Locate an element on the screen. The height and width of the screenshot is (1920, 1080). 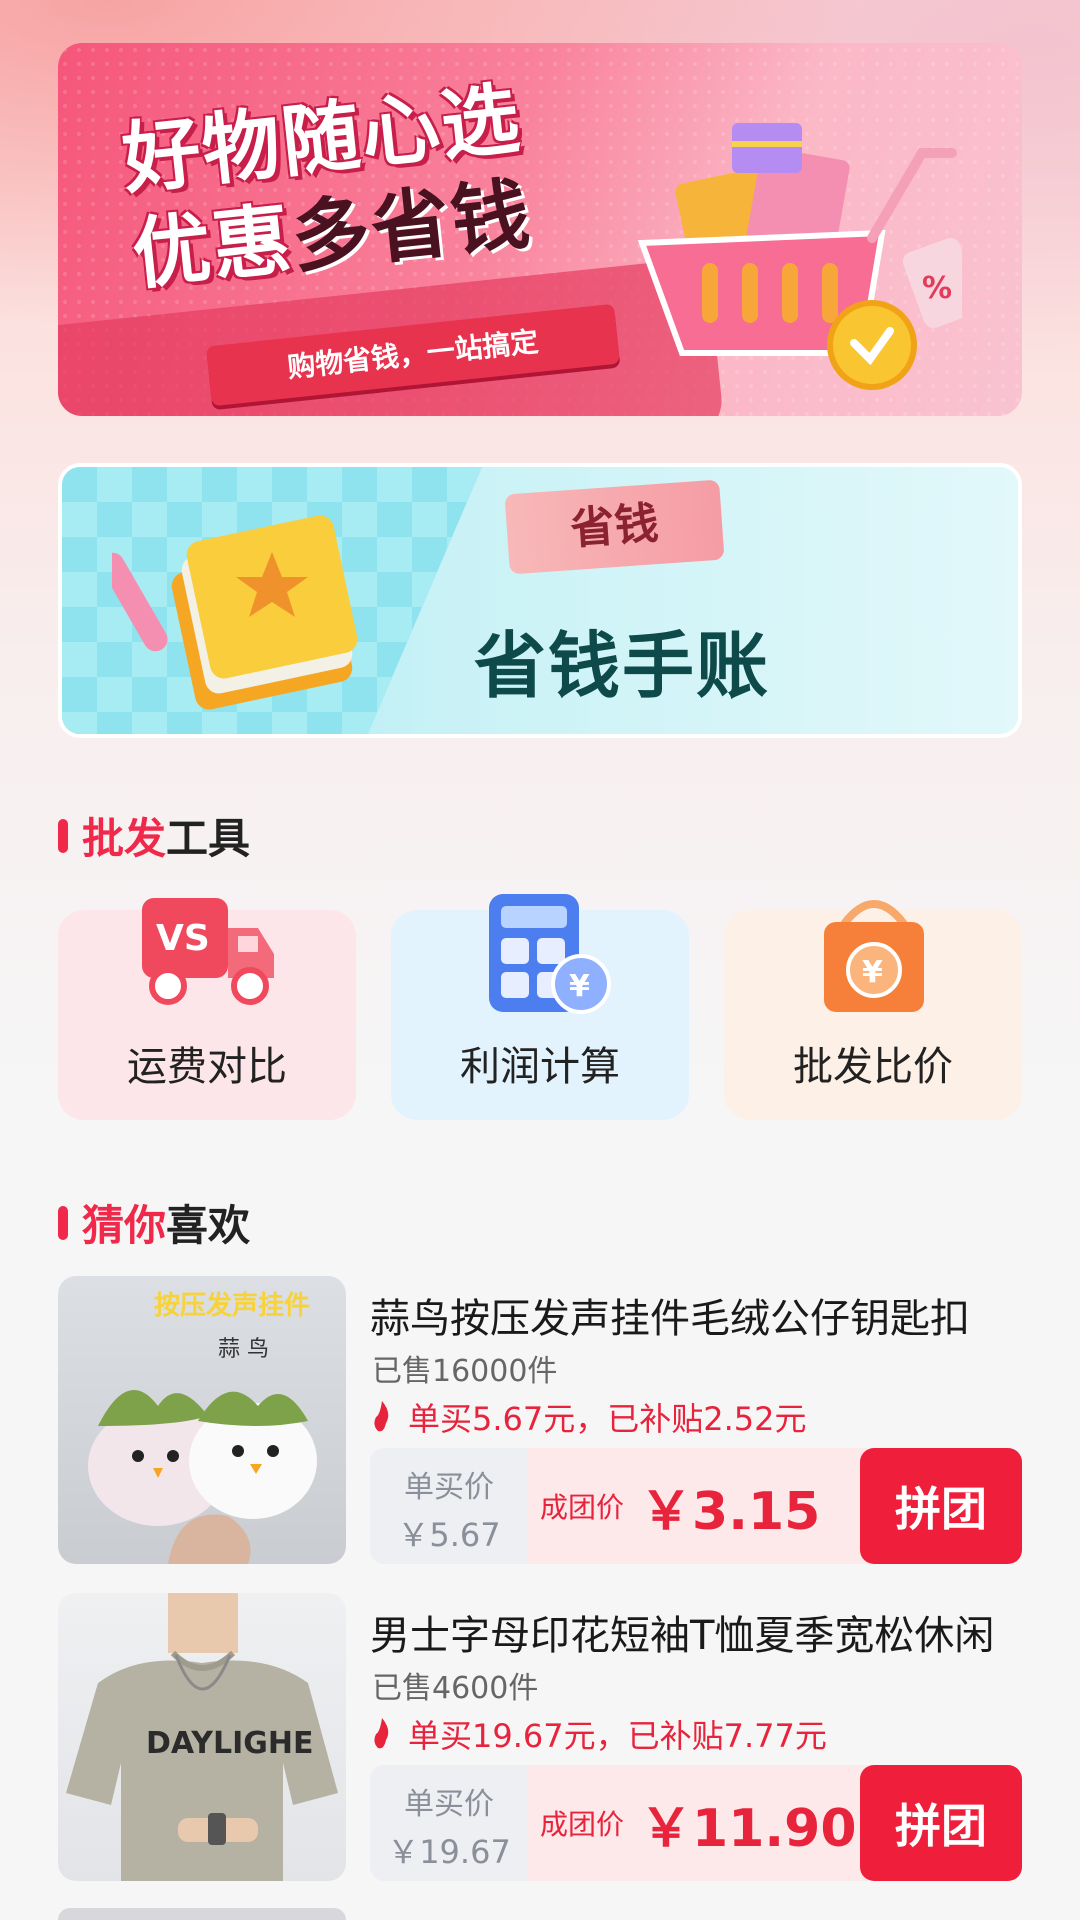
hero-title-accent: 优惠 is located at coordinates (212, 247).